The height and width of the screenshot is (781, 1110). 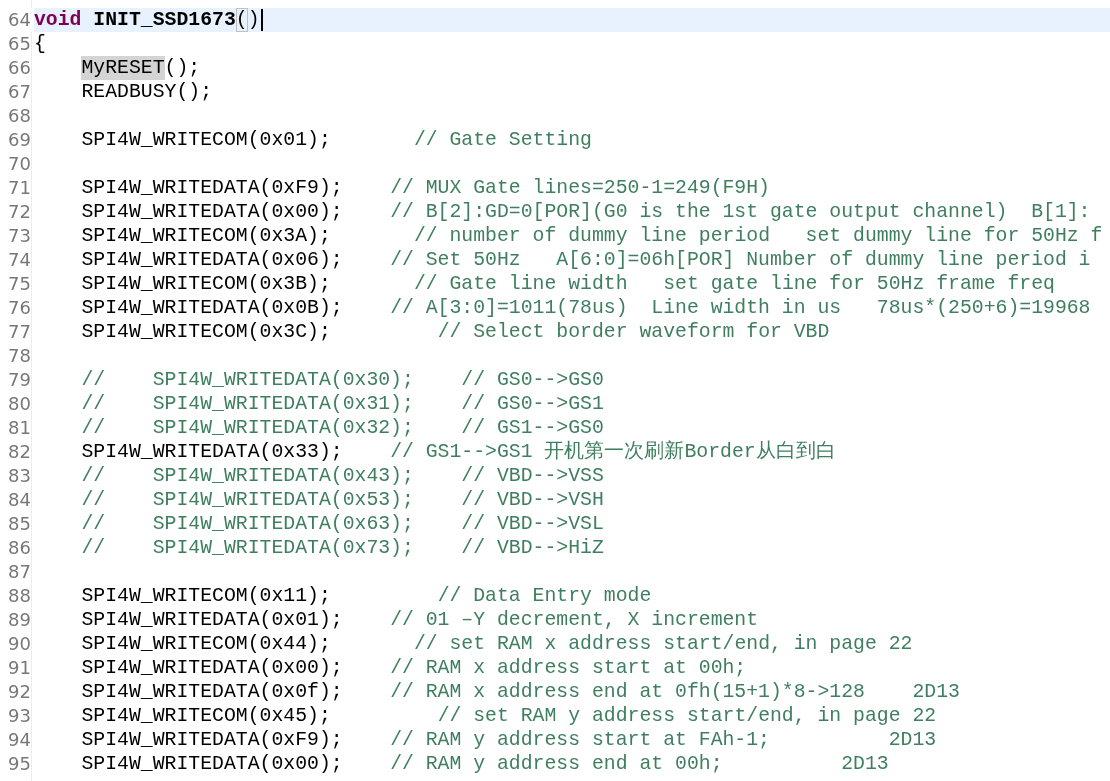 I want to click on code-comment: // RAM x address start at 00h;, so click(x=568, y=668).